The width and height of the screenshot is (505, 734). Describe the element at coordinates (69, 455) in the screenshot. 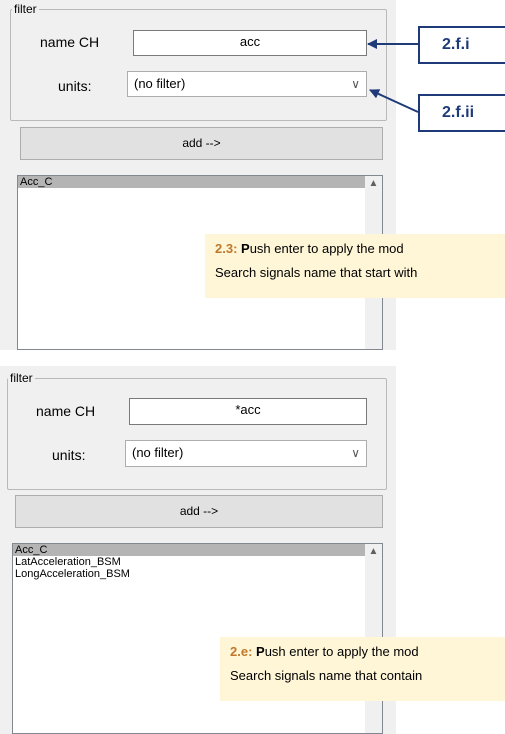

I see `units-label: units:` at that location.